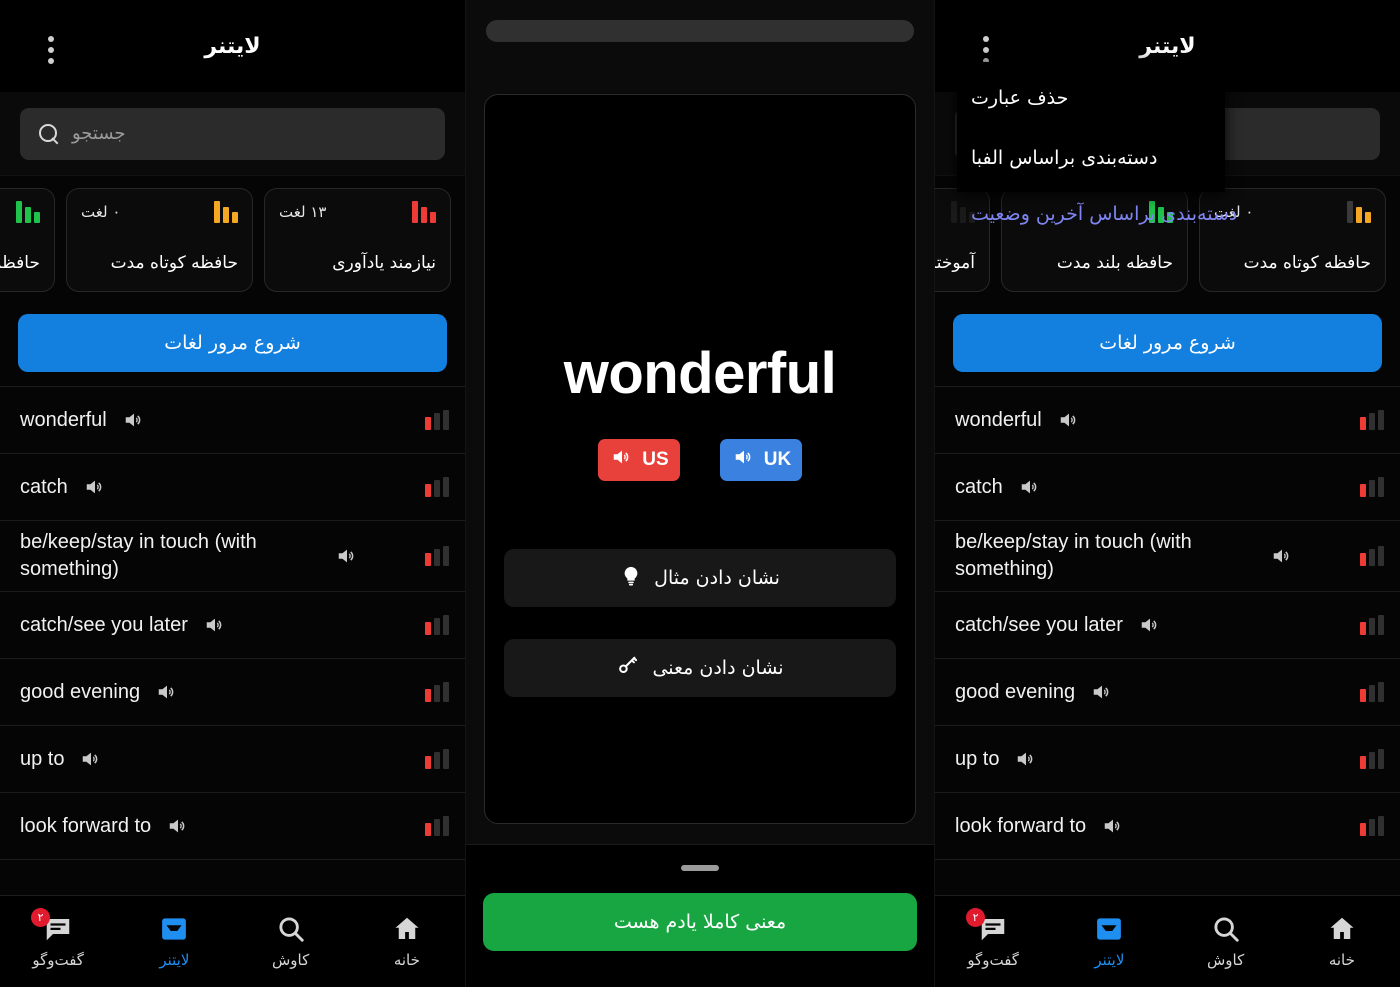 This screenshot has width=1400, height=987. What do you see at coordinates (303, 212) in the screenshot?
I see `stat-card-count: ۱۳ لغت` at bounding box center [303, 212].